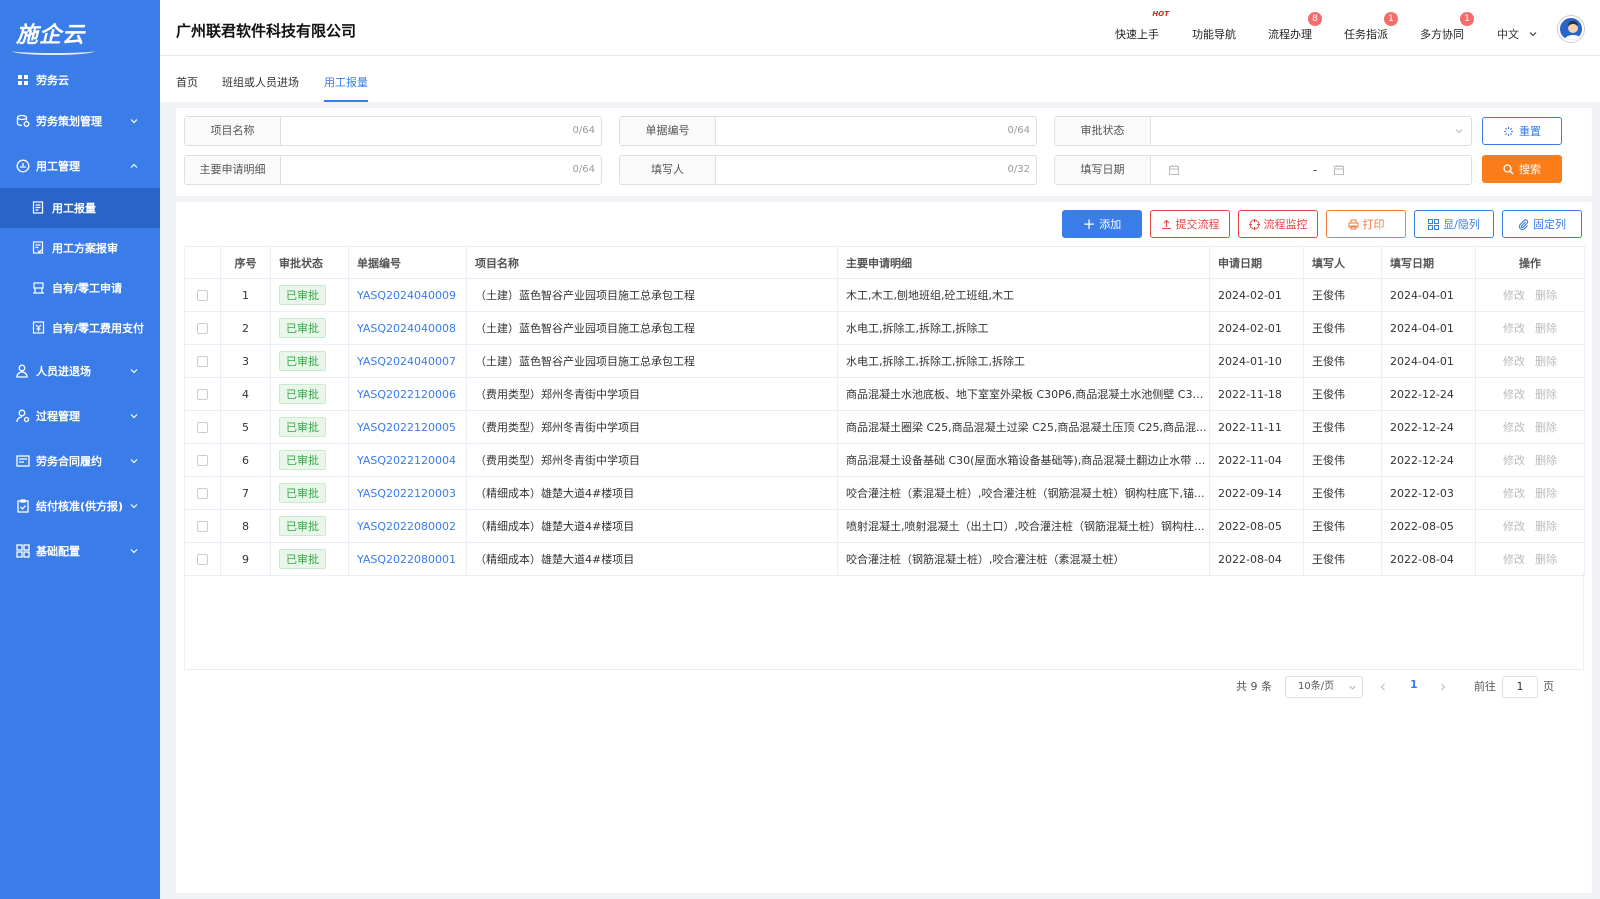 The height and width of the screenshot is (899, 1600). What do you see at coordinates (406, 526) in the screenshot?
I see `doc-code-link: YASQ2022080002` at bounding box center [406, 526].